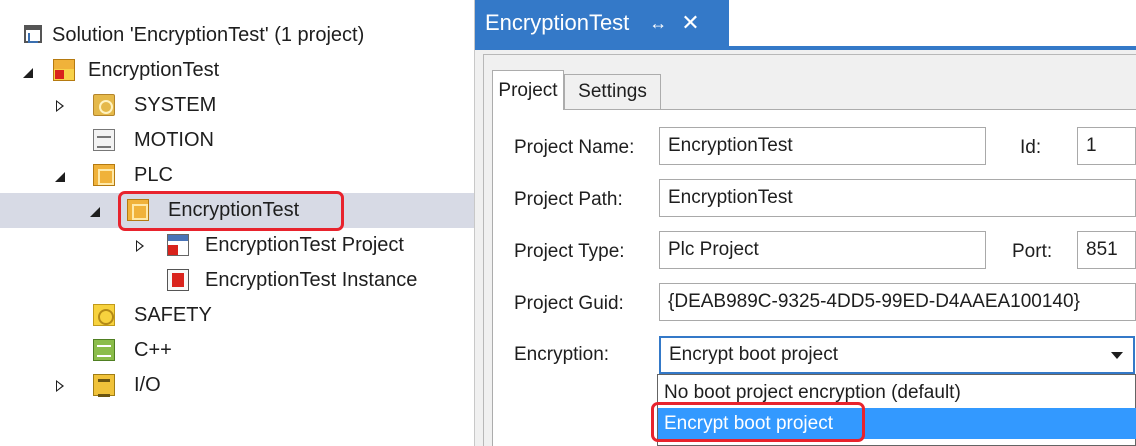  I want to click on encryption-label: Encryption:, so click(562, 354).